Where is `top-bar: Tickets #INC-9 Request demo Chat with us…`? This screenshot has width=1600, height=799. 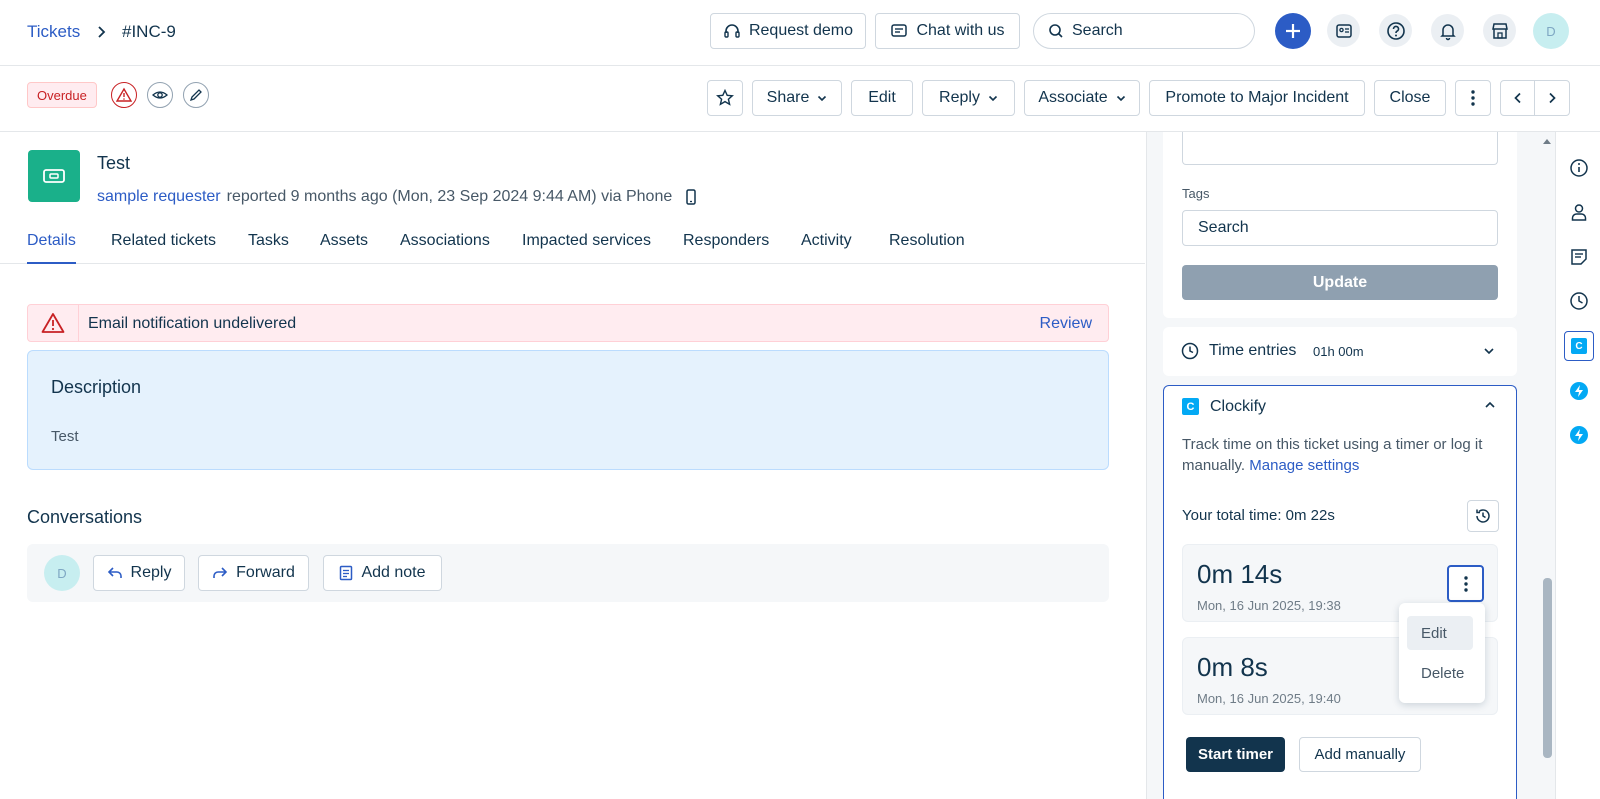 top-bar: Tickets #INC-9 Request demo Chat with us… is located at coordinates (800, 33).